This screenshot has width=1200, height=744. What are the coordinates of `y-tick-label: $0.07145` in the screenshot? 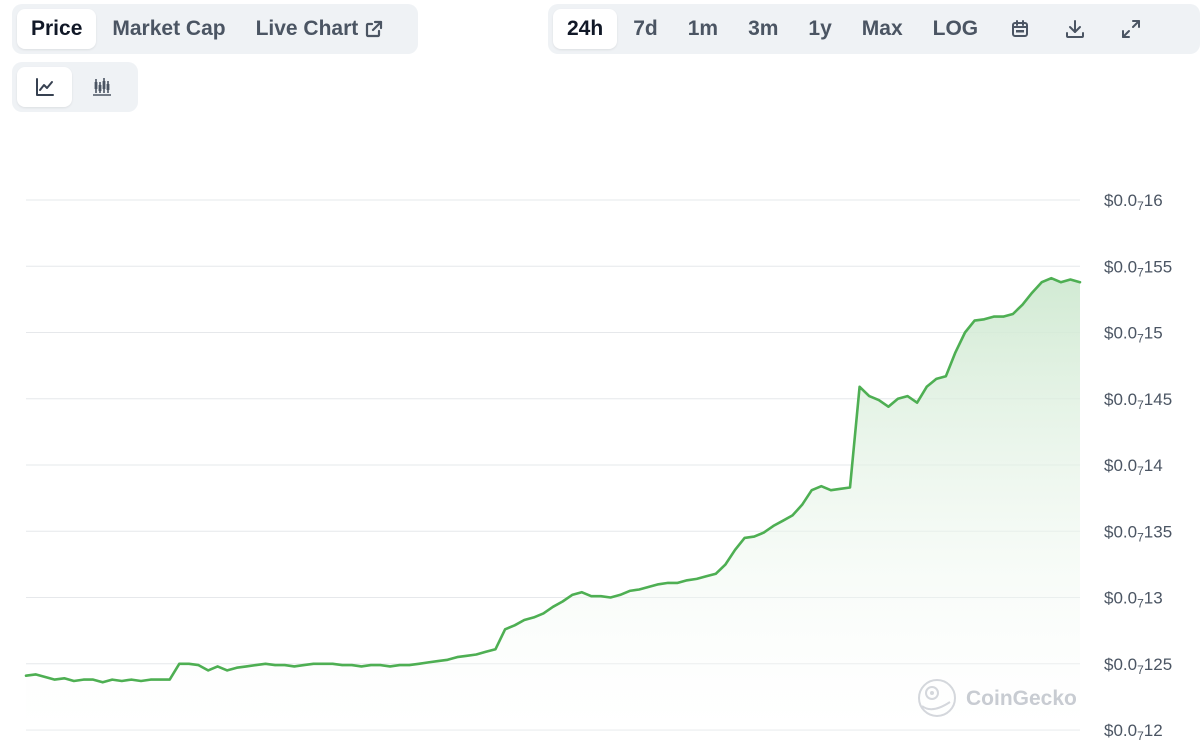 It's located at (1138, 401).